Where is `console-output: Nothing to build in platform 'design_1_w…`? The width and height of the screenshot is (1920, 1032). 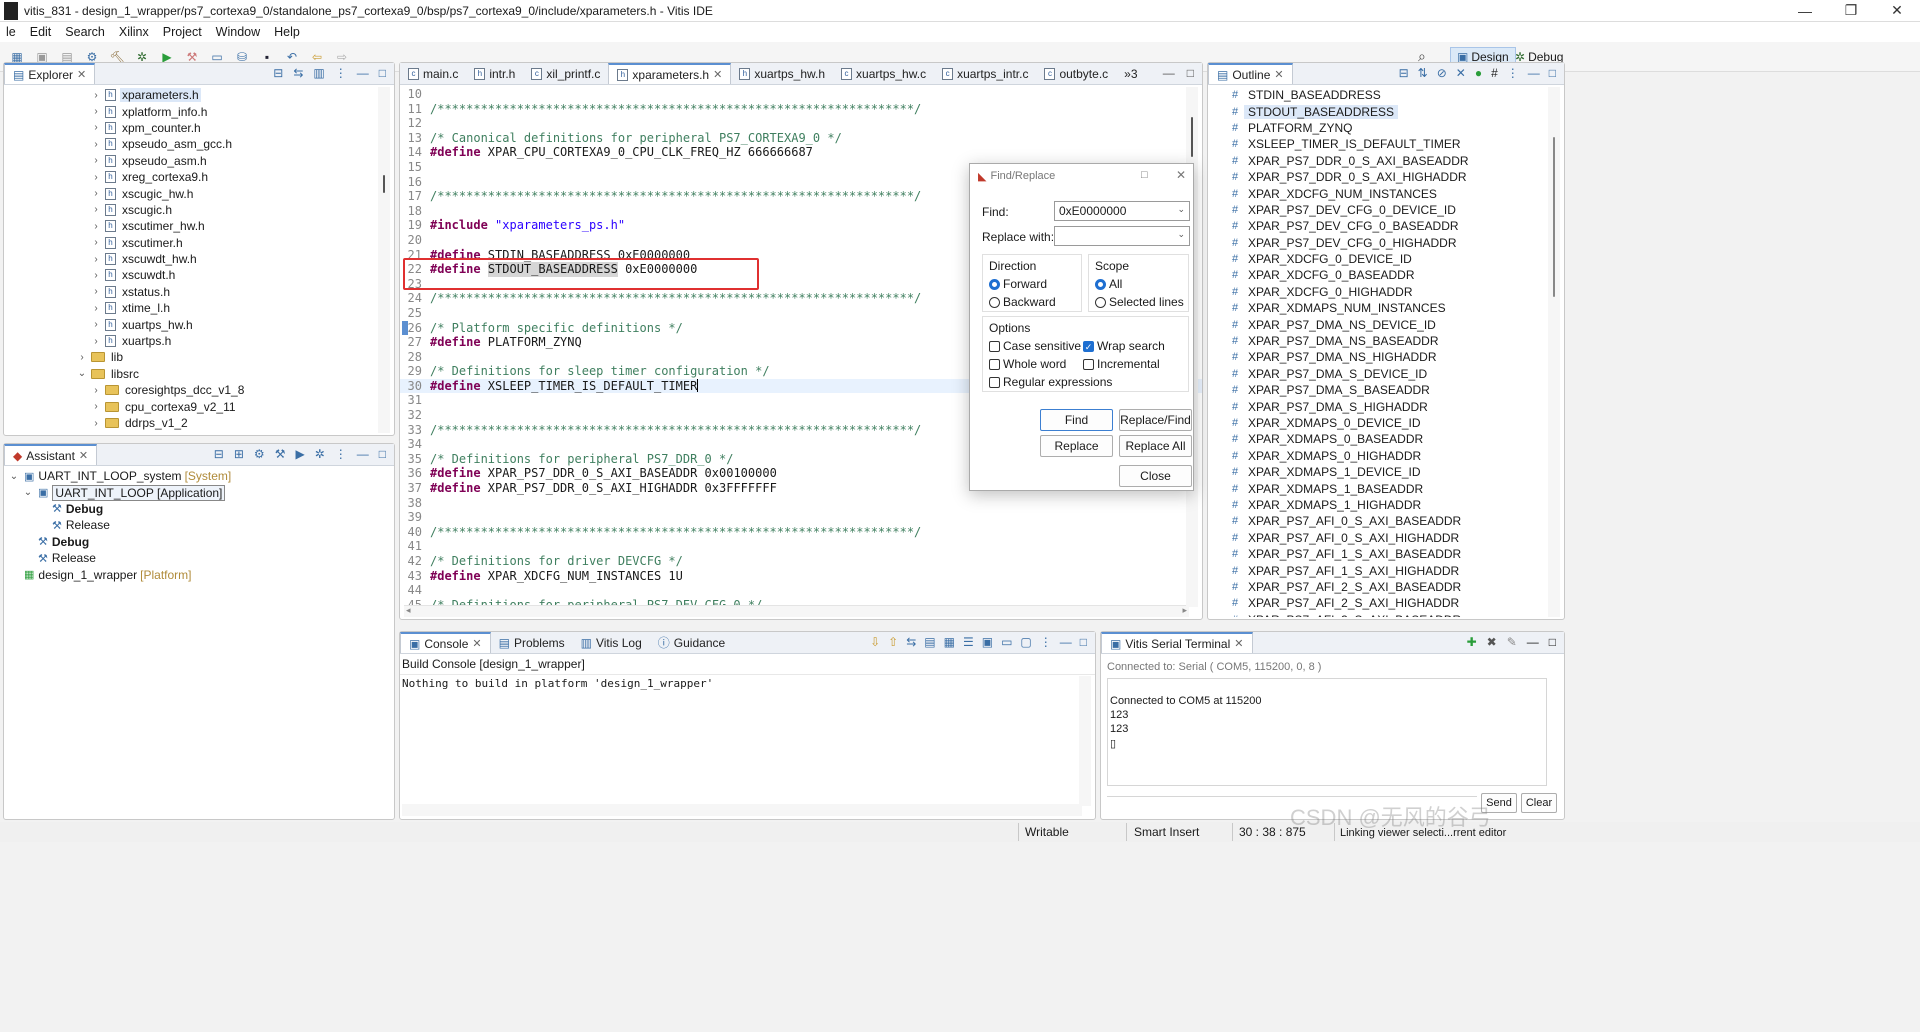 console-output: Nothing to build in platform 'design_1_w… is located at coordinates (747, 683).